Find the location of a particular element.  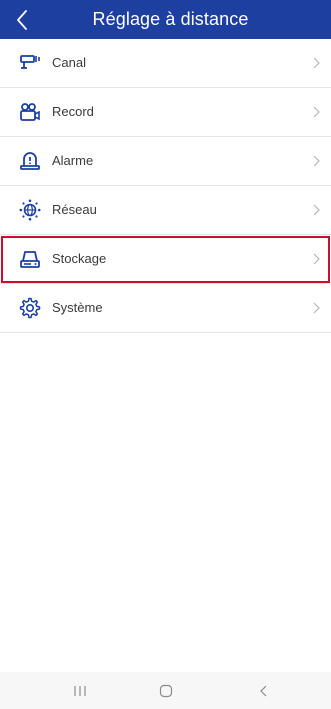

menu-item-label: Réseau is located at coordinates (74, 209).